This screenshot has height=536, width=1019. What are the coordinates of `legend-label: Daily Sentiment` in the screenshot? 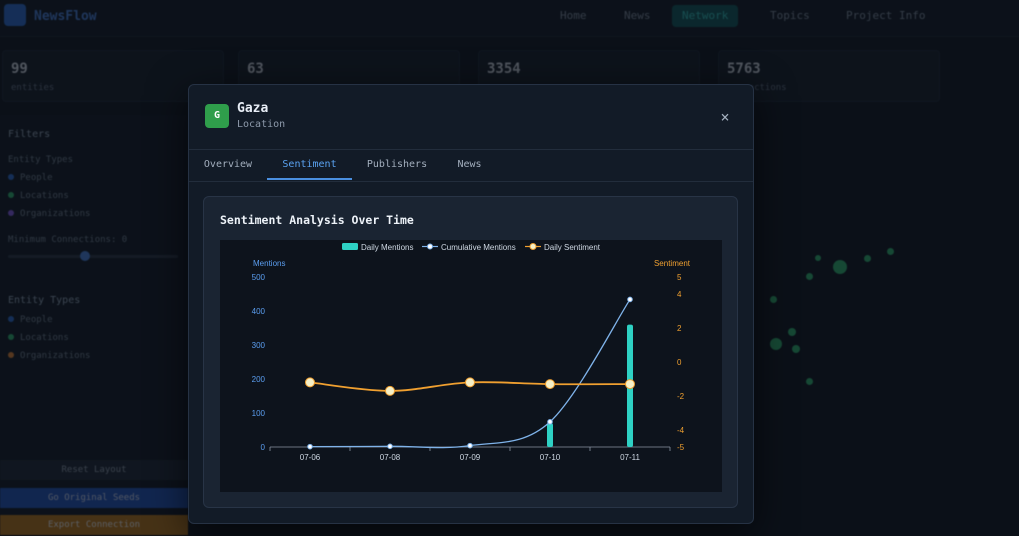 It's located at (572, 247).